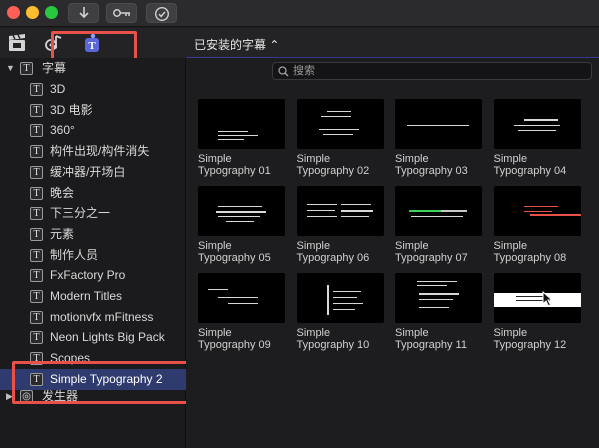 This screenshot has height=448, width=599. I want to click on sidebar-item: T Modern Titles, so click(93, 296).